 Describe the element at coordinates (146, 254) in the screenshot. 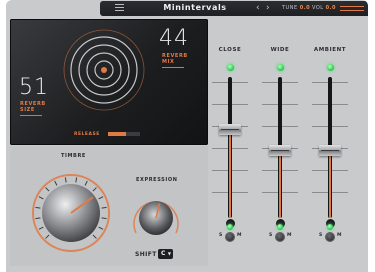

I see `shift-label: SHIFT` at that location.